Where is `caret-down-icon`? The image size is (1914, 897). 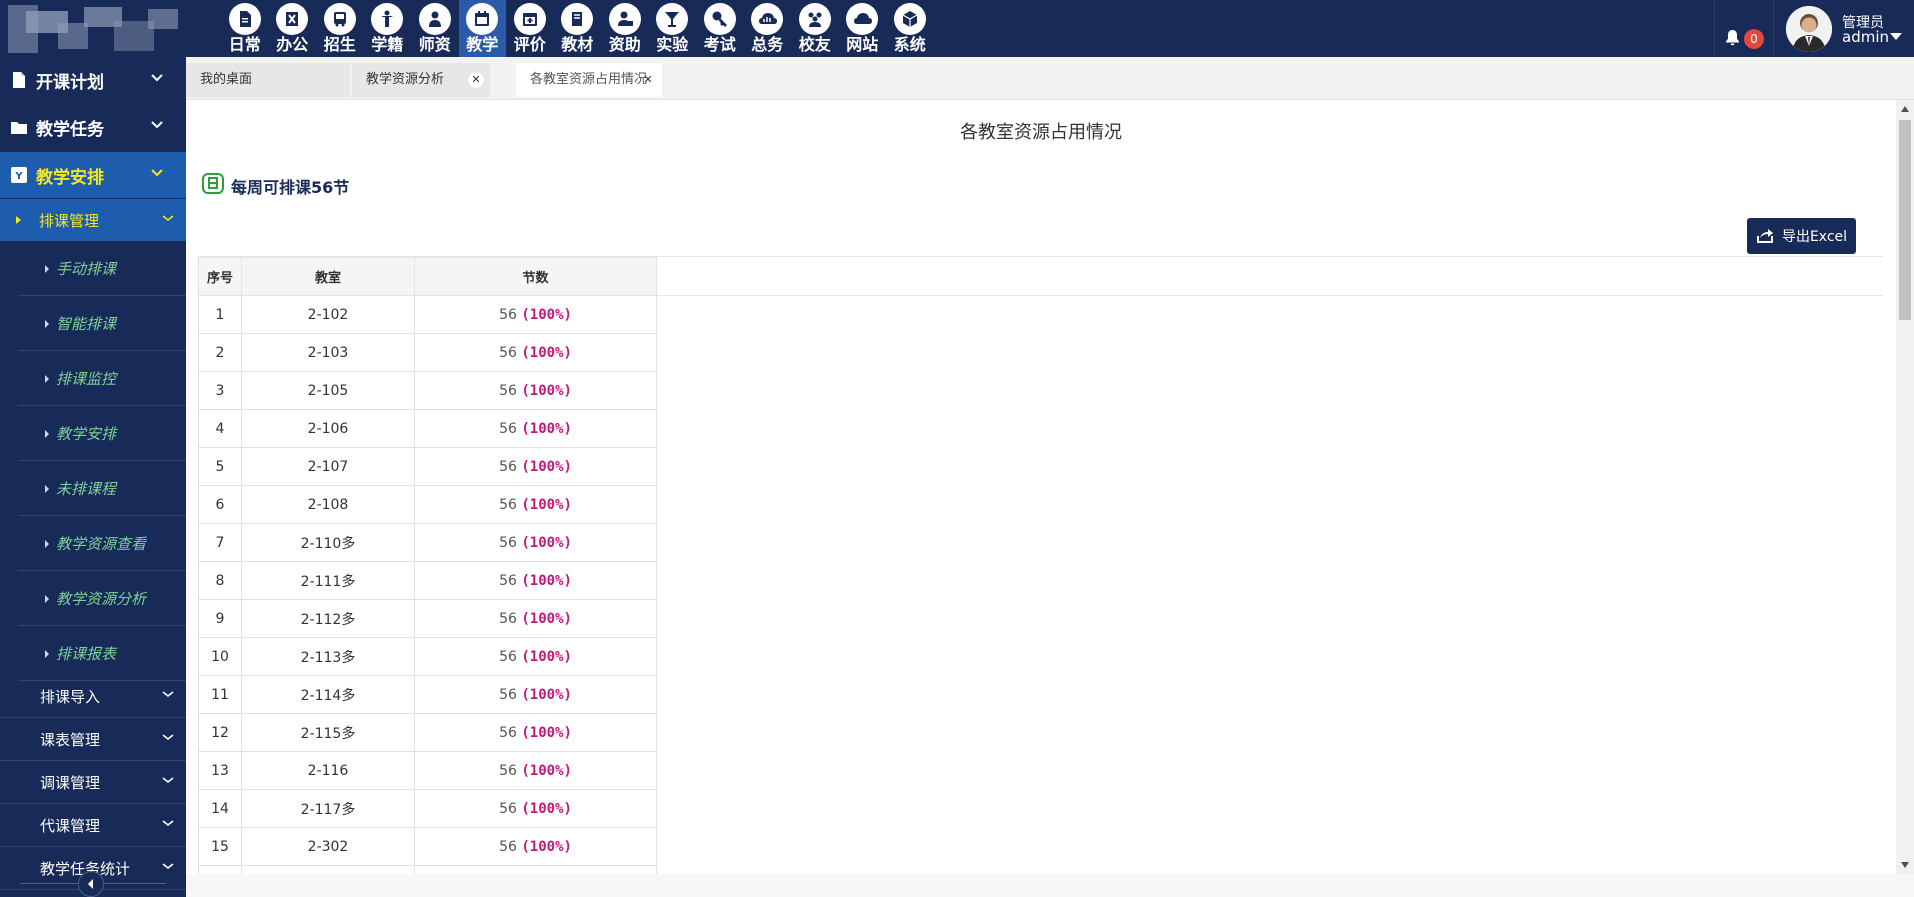
caret-down-icon is located at coordinates (1896, 36).